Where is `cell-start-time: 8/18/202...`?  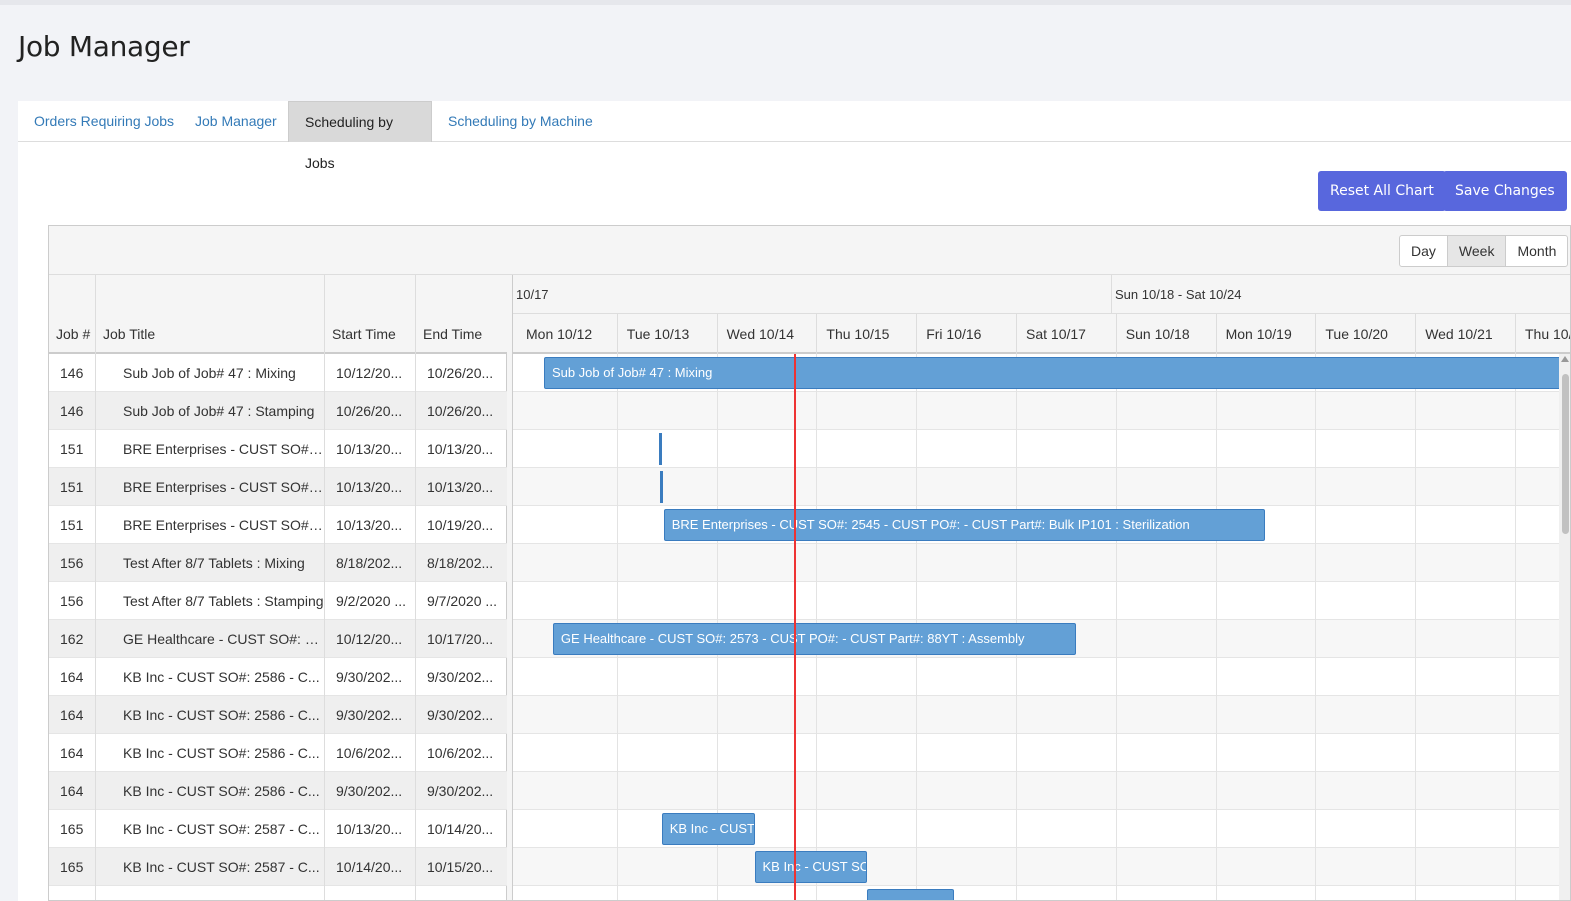 cell-start-time: 8/18/202... is located at coordinates (370, 563).